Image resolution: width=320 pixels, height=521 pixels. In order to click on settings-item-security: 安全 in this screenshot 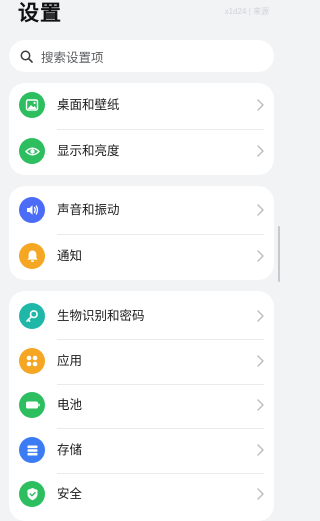, I will do `click(141, 494)`.